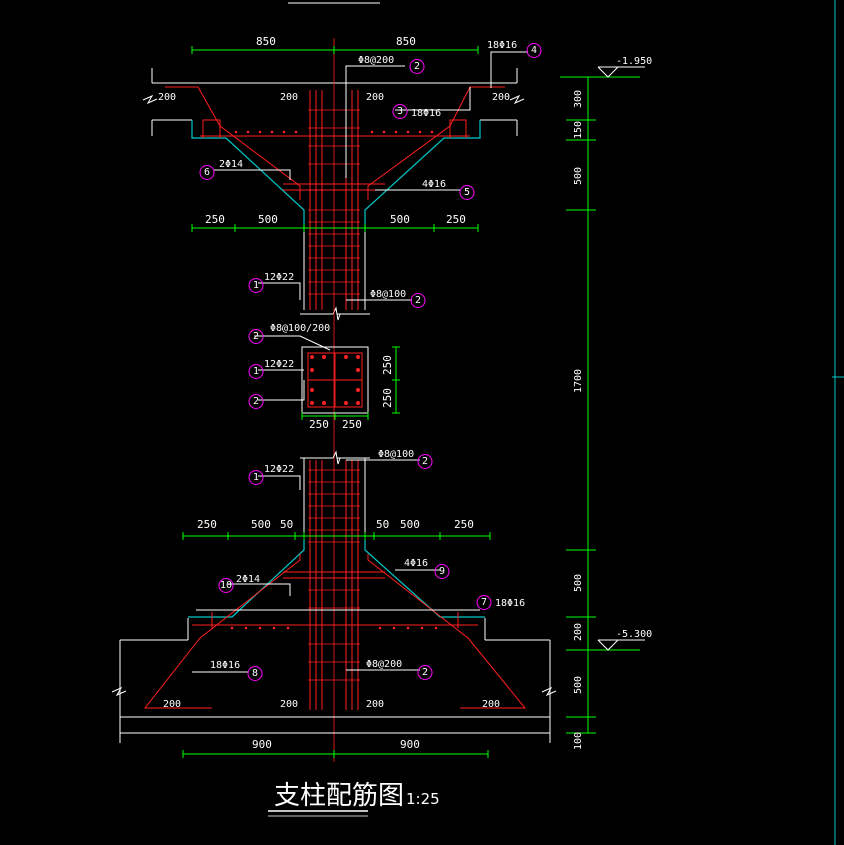 Image resolution: width=844 pixels, height=845 pixels. Describe the element at coordinates (434, 184) in the screenshot. I see `label-4phi16-top: 4Φ16` at that location.